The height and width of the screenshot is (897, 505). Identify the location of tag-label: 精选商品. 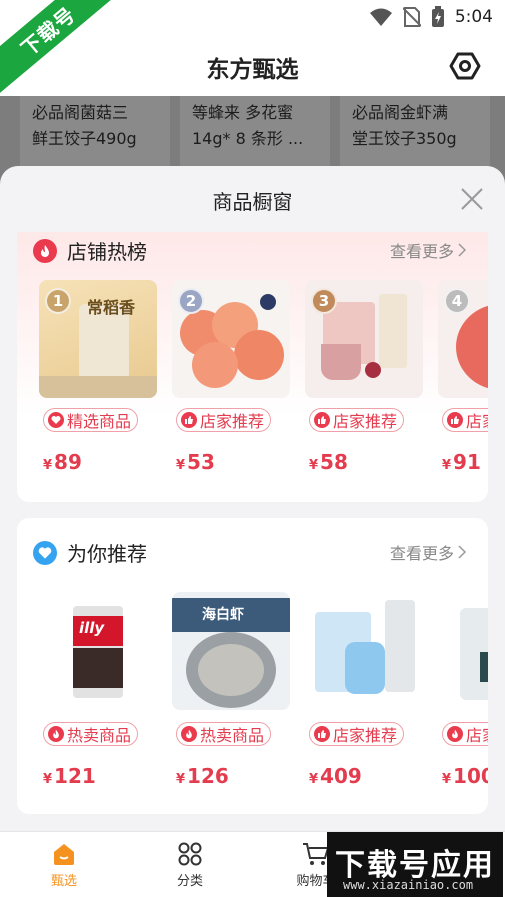
(99, 421).